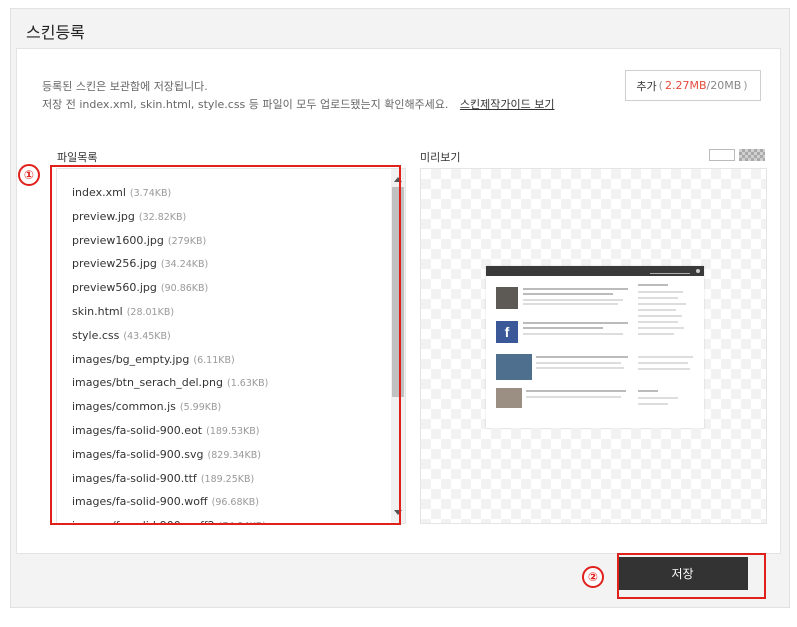 This screenshot has width=797, height=627. Describe the element at coordinates (29, 175) in the screenshot. I see `annotation-marker-1: ①` at that location.